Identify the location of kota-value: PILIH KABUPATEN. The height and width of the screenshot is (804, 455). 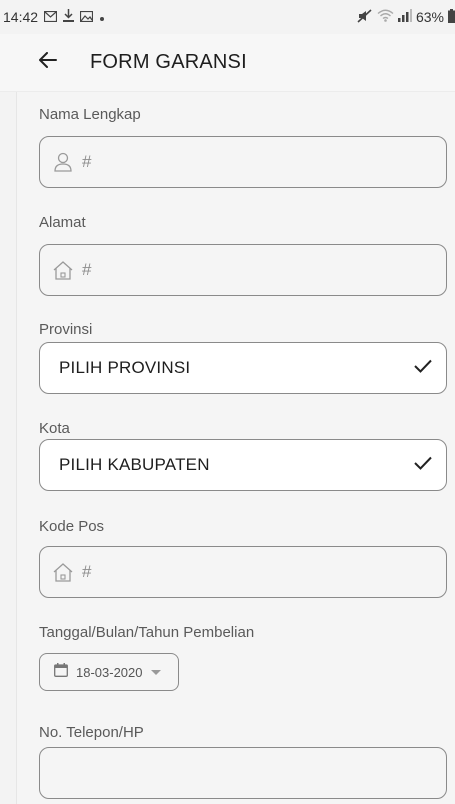
(134, 464).